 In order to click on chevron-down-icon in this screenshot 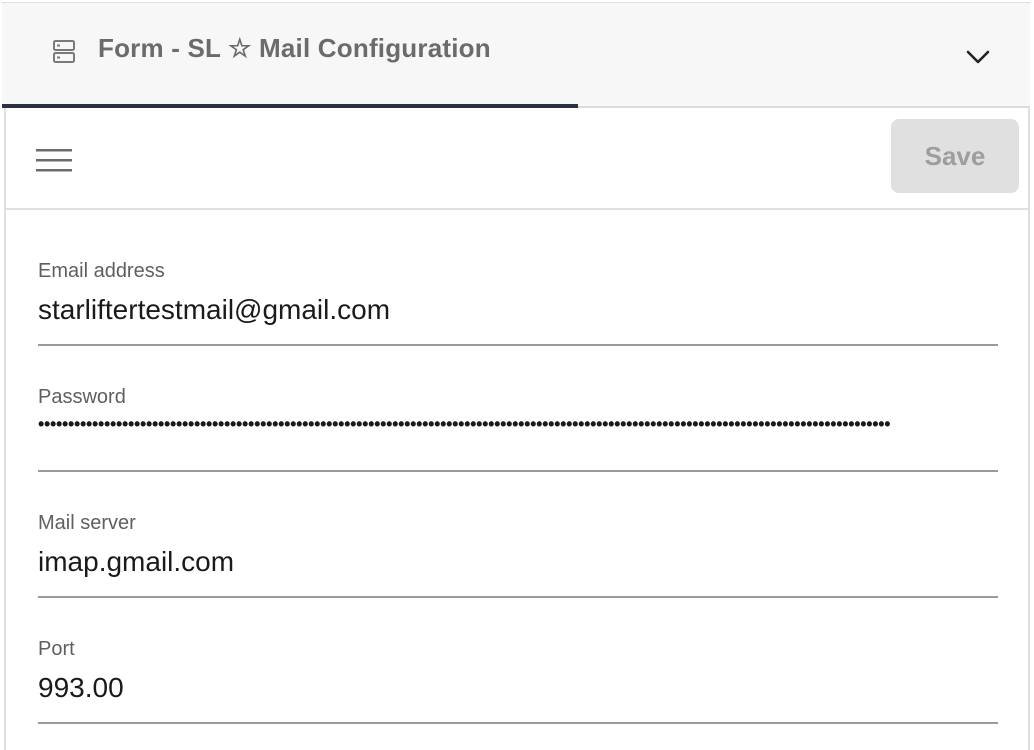, I will do `click(978, 57)`.